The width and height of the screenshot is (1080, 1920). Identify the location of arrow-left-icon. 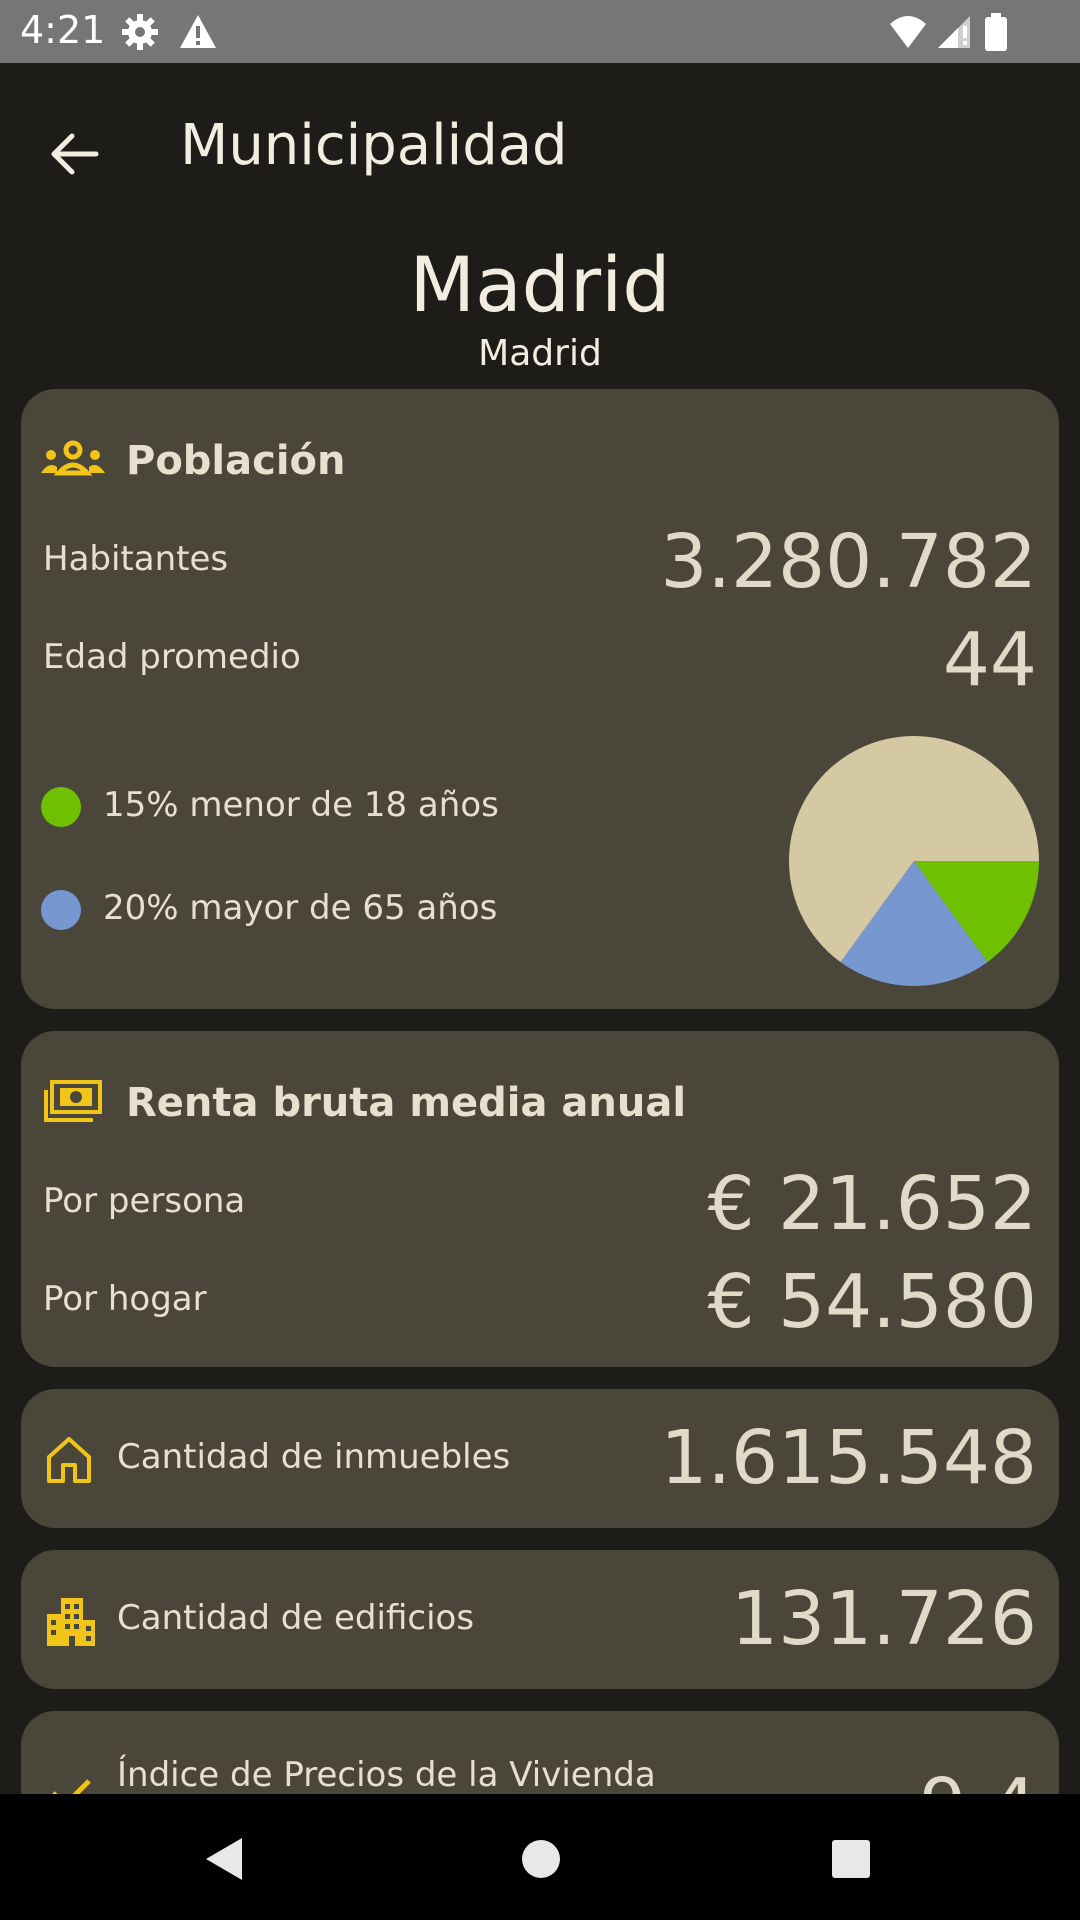
(75, 154).